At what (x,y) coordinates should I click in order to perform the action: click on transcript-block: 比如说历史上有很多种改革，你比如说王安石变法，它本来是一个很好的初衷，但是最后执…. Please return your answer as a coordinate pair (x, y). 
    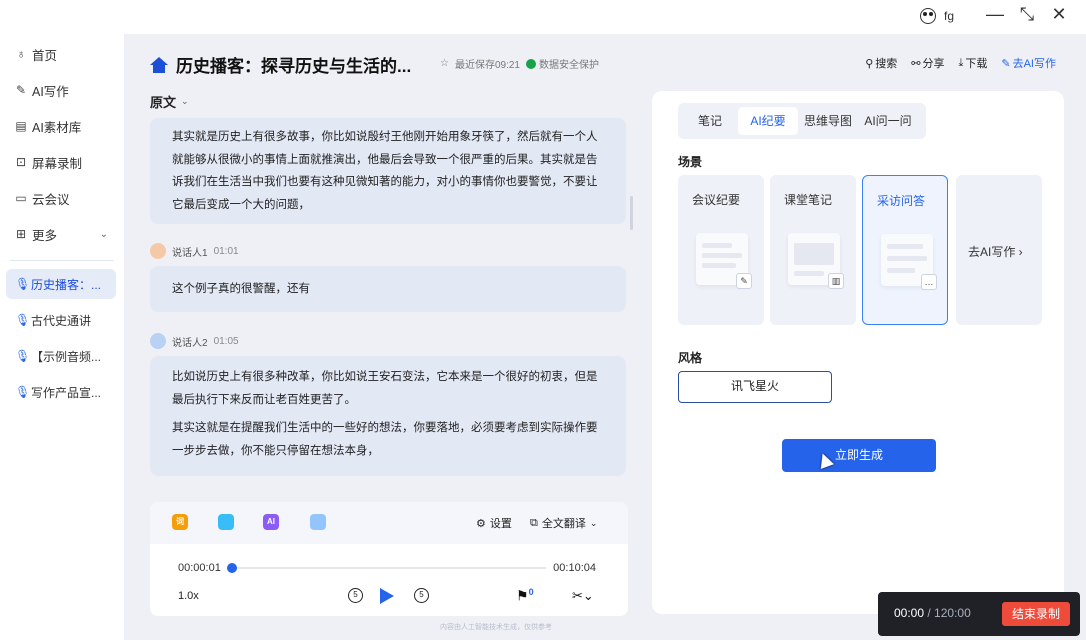
    Looking at the image, I should click on (388, 416).